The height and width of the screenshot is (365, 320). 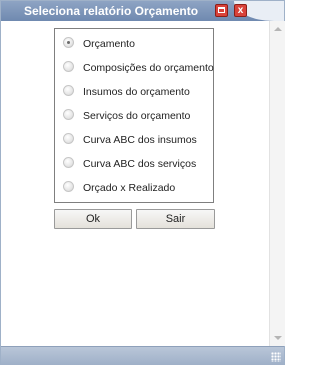 I want to click on sair-button: Sair, so click(x=175, y=219).